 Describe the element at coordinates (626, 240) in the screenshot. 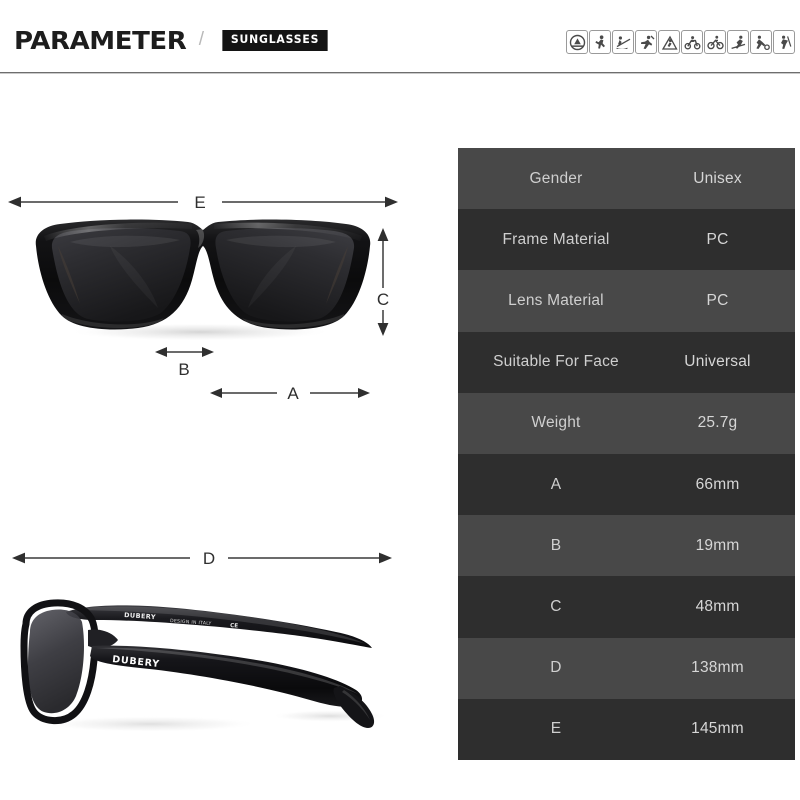

I see `table-row: Frame Material PC` at that location.